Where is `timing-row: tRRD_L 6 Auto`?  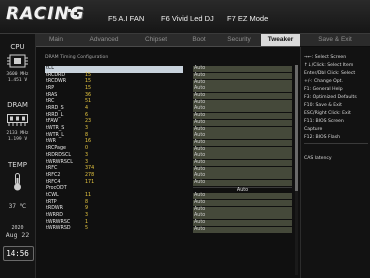 timing-row: tRRD_L 6 Auto is located at coordinates (169, 116).